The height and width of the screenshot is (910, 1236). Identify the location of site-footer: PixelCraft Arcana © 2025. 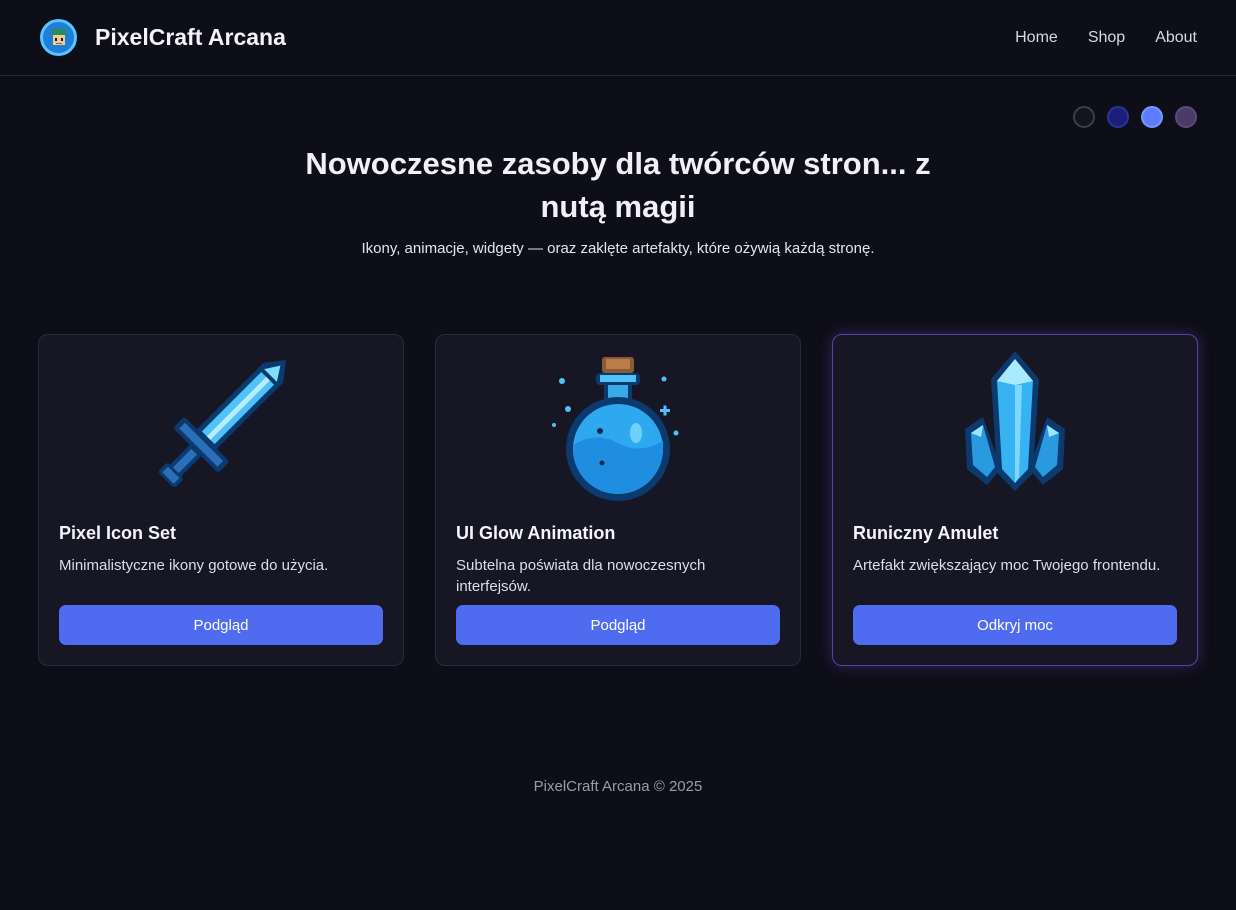
(618, 786).